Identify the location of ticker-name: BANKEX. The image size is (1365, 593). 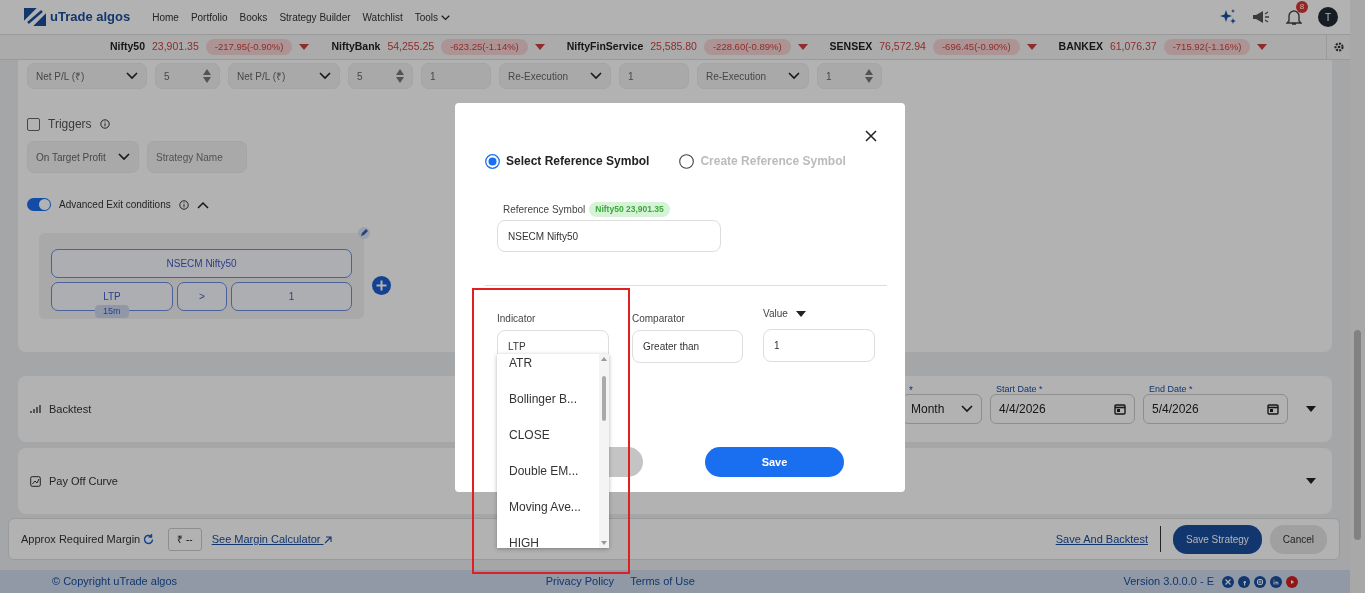
(1080, 47).